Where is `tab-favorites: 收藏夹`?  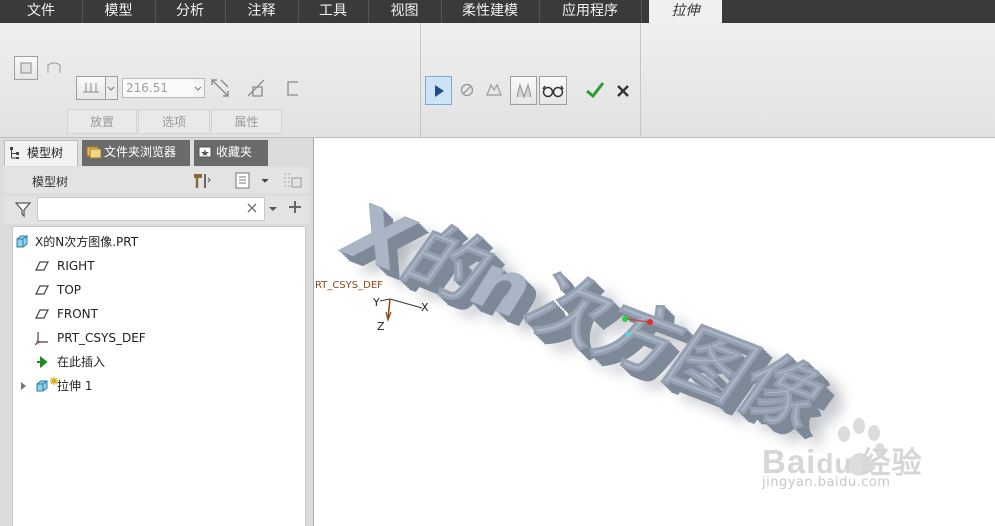 tab-favorites: 收藏夹 is located at coordinates (231, 153).